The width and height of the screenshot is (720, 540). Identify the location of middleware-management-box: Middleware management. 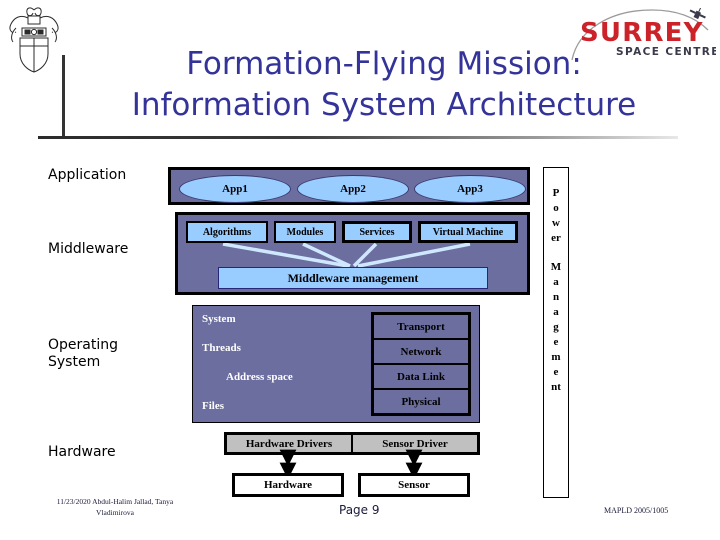
(353, 278).